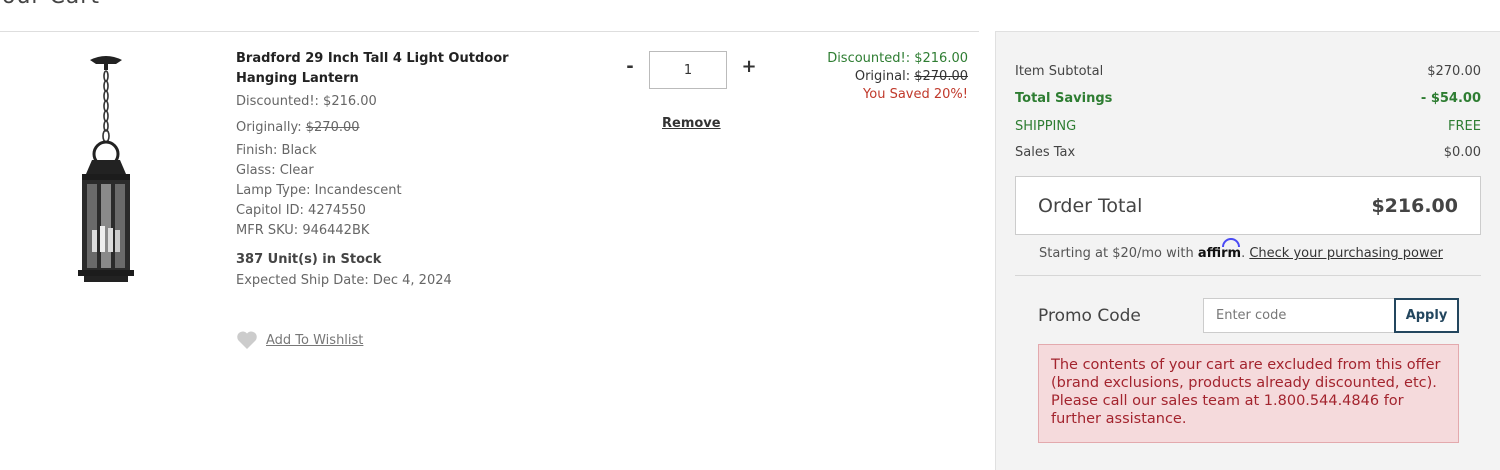  Describe the element at coordinates (247, 340) in the screenshot. I see `heart-icon` at that location.